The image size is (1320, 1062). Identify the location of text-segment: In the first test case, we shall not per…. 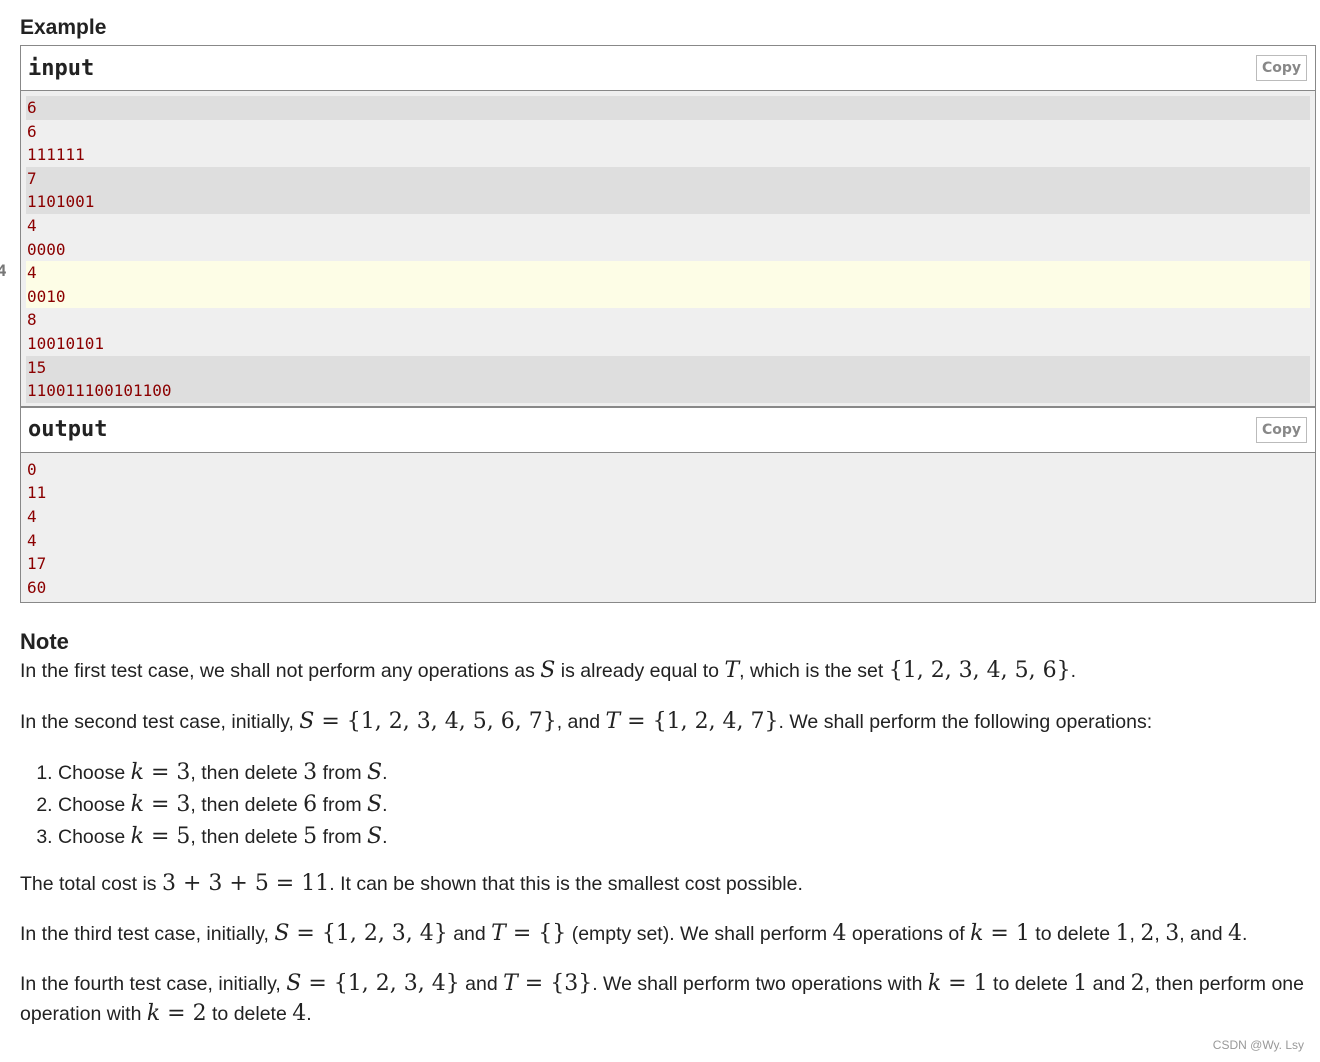
(280, 671).